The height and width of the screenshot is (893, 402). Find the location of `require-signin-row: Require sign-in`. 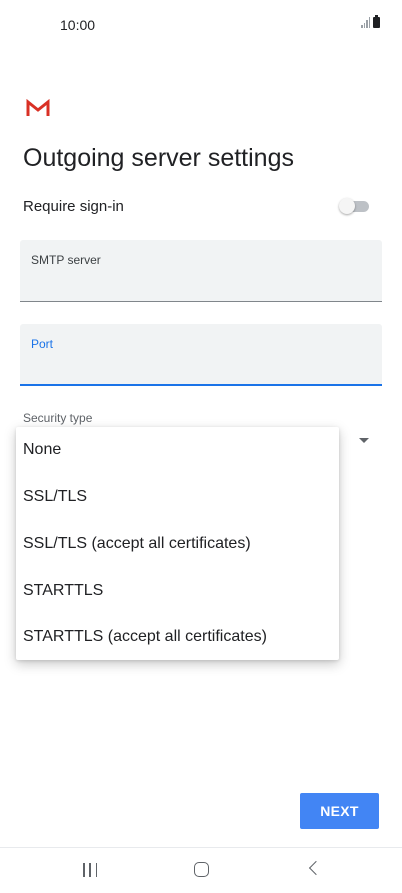

require-signin-row: Require sign-in is located at coordinates (196, 207).